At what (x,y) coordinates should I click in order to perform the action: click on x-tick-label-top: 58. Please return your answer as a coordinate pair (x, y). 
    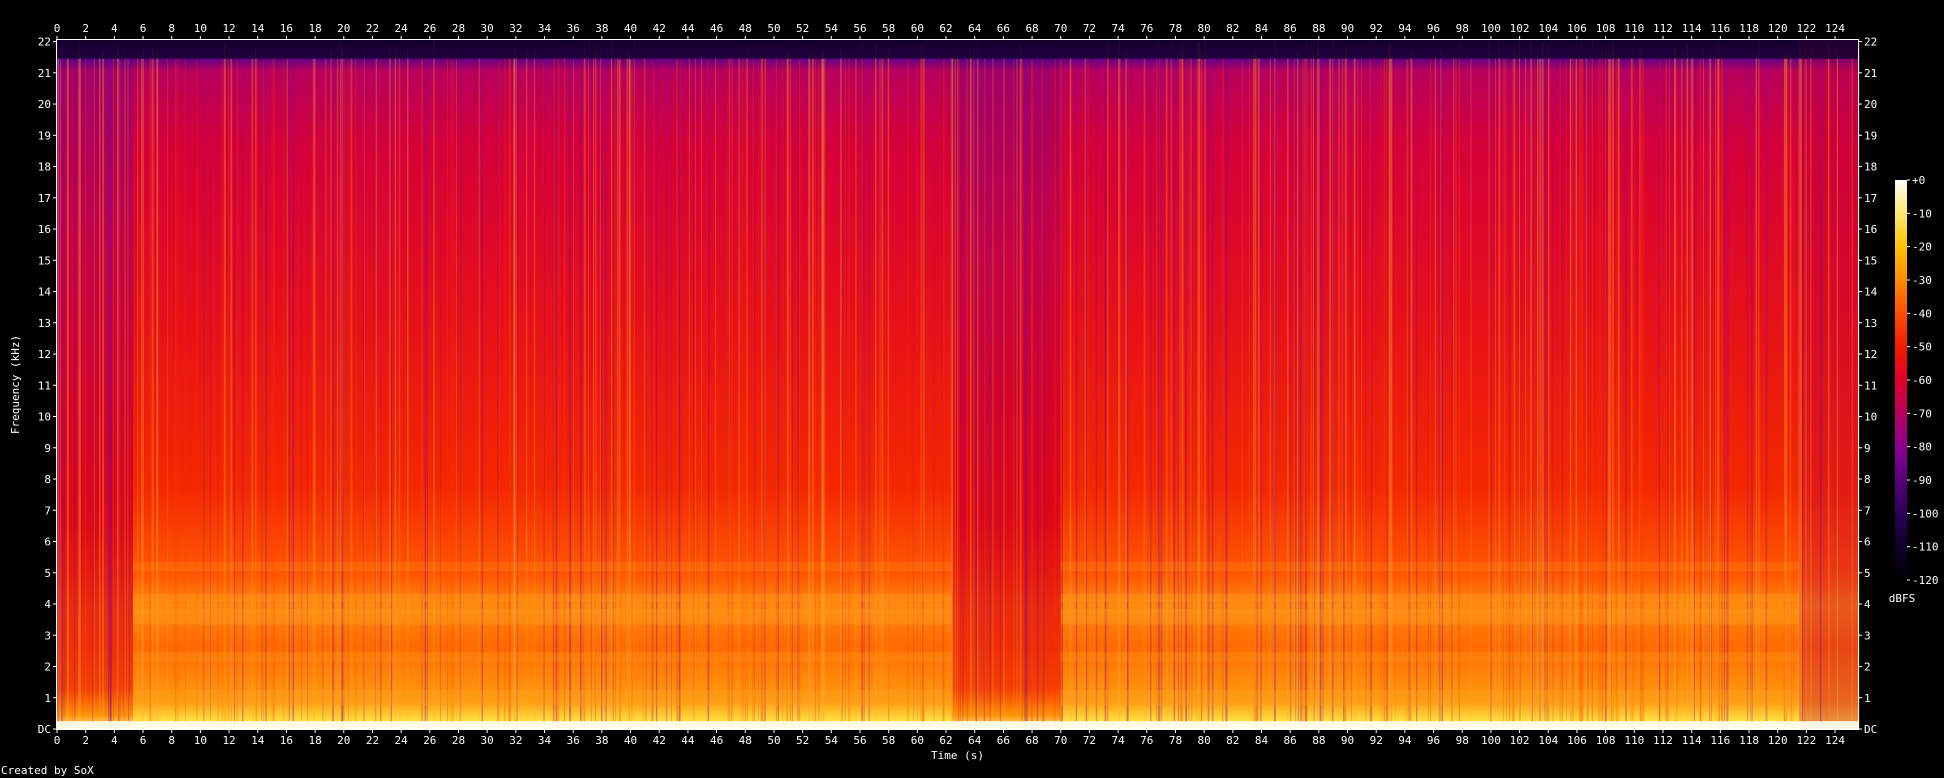
    Looking at the image, I should click on (888, 28).